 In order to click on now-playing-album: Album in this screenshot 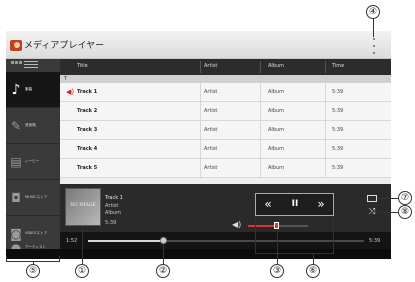, I will do `click(113, 213)`.